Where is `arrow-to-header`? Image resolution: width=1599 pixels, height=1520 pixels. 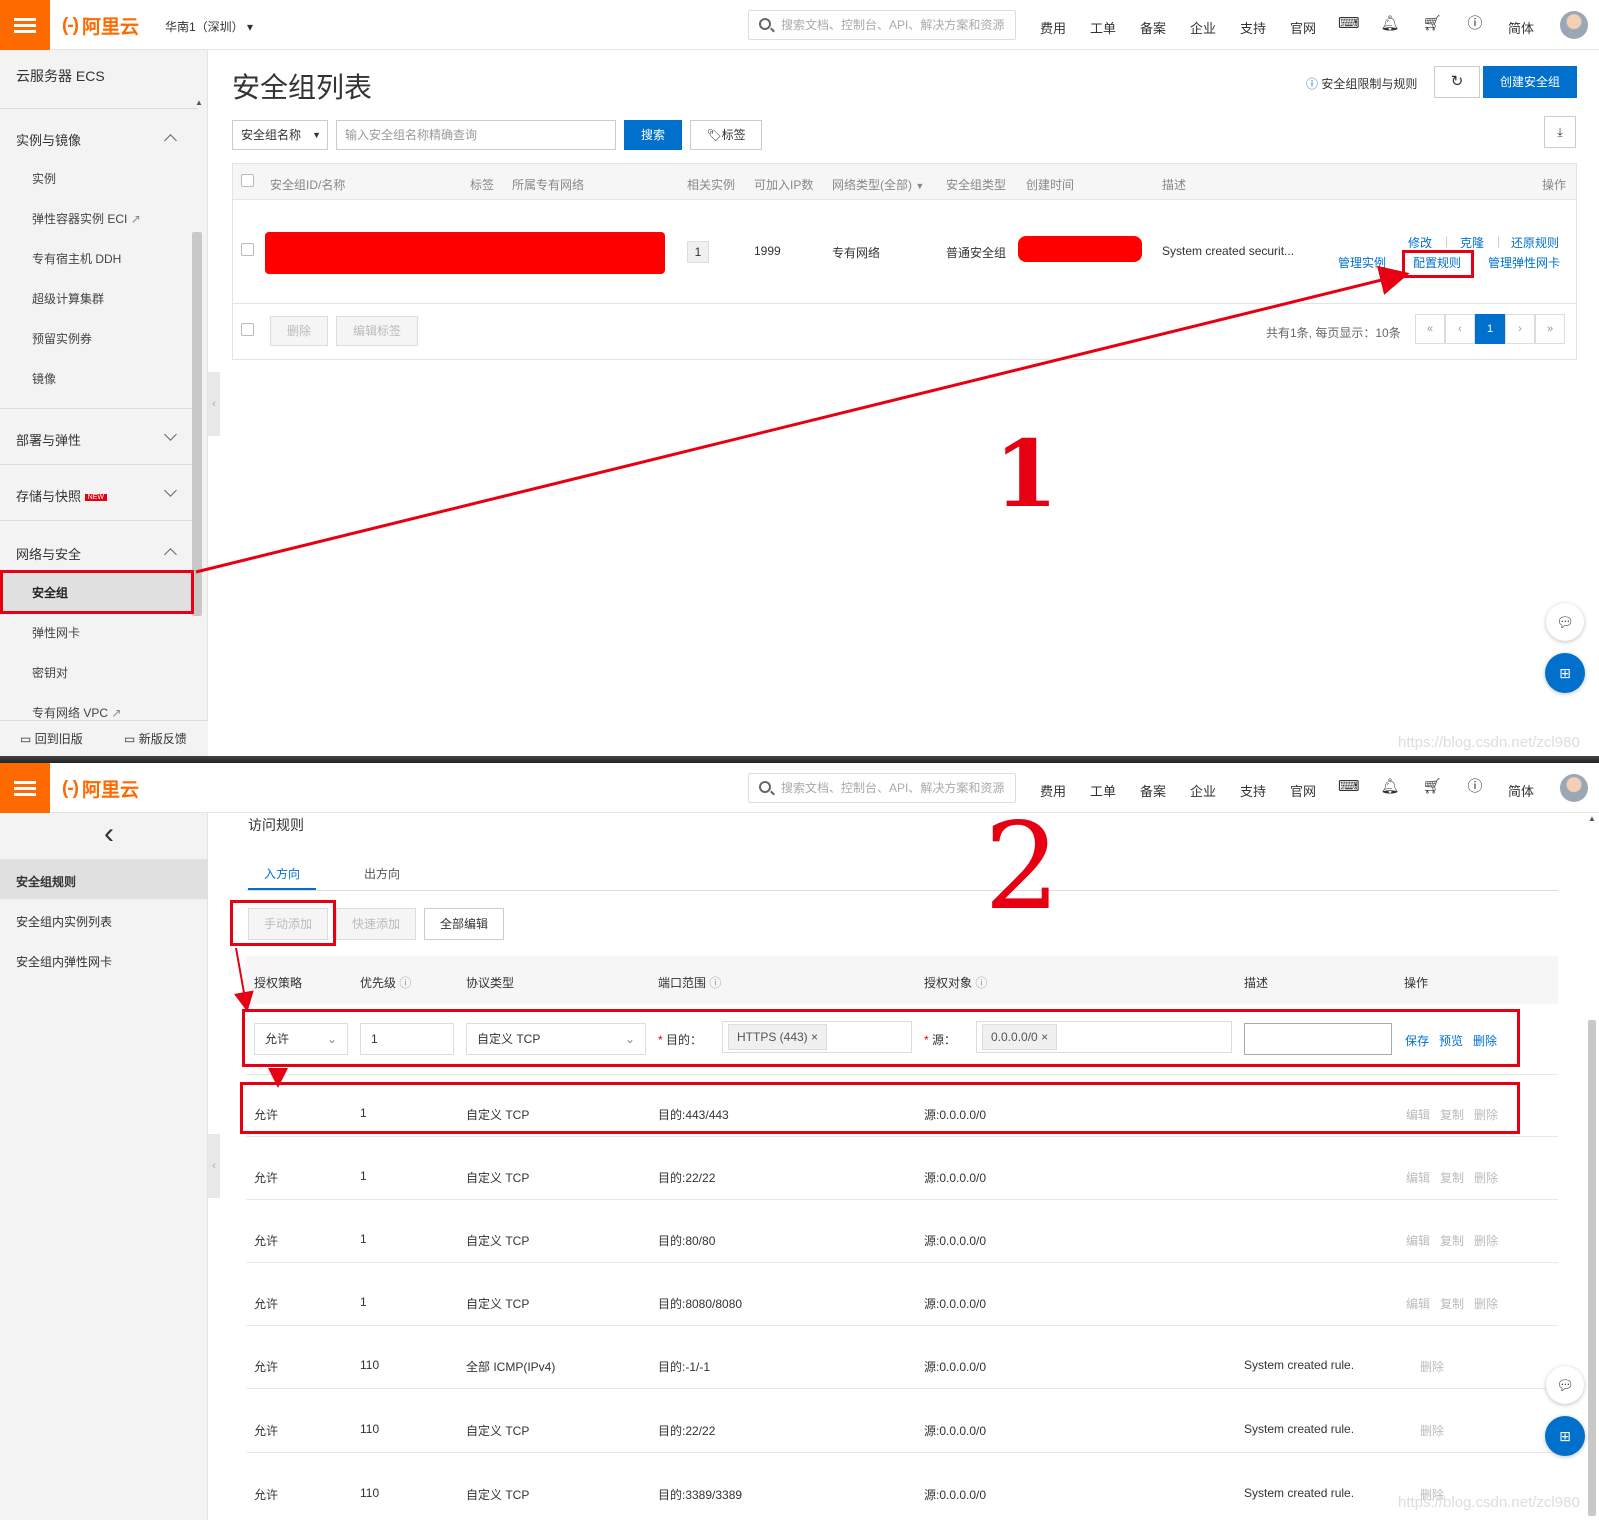 arrow-to-header is located at coordinates (244, 979).